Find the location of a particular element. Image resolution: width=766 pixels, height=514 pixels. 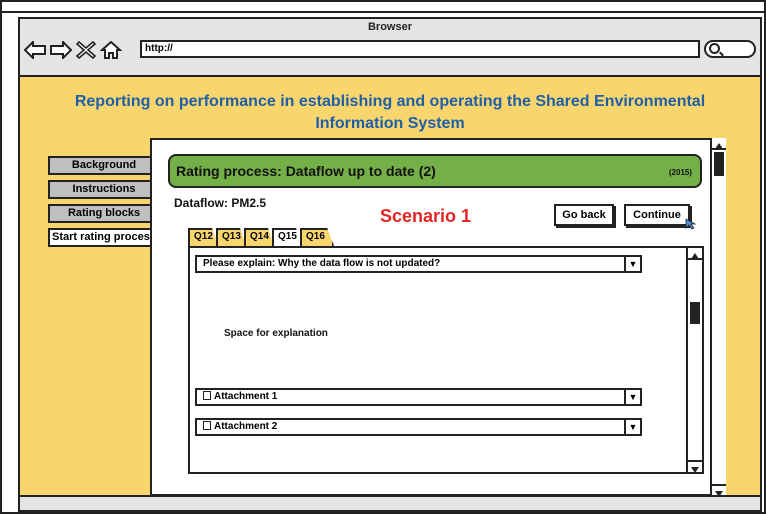

sidebar-item-background: Background is located at coordinates (104, 165).